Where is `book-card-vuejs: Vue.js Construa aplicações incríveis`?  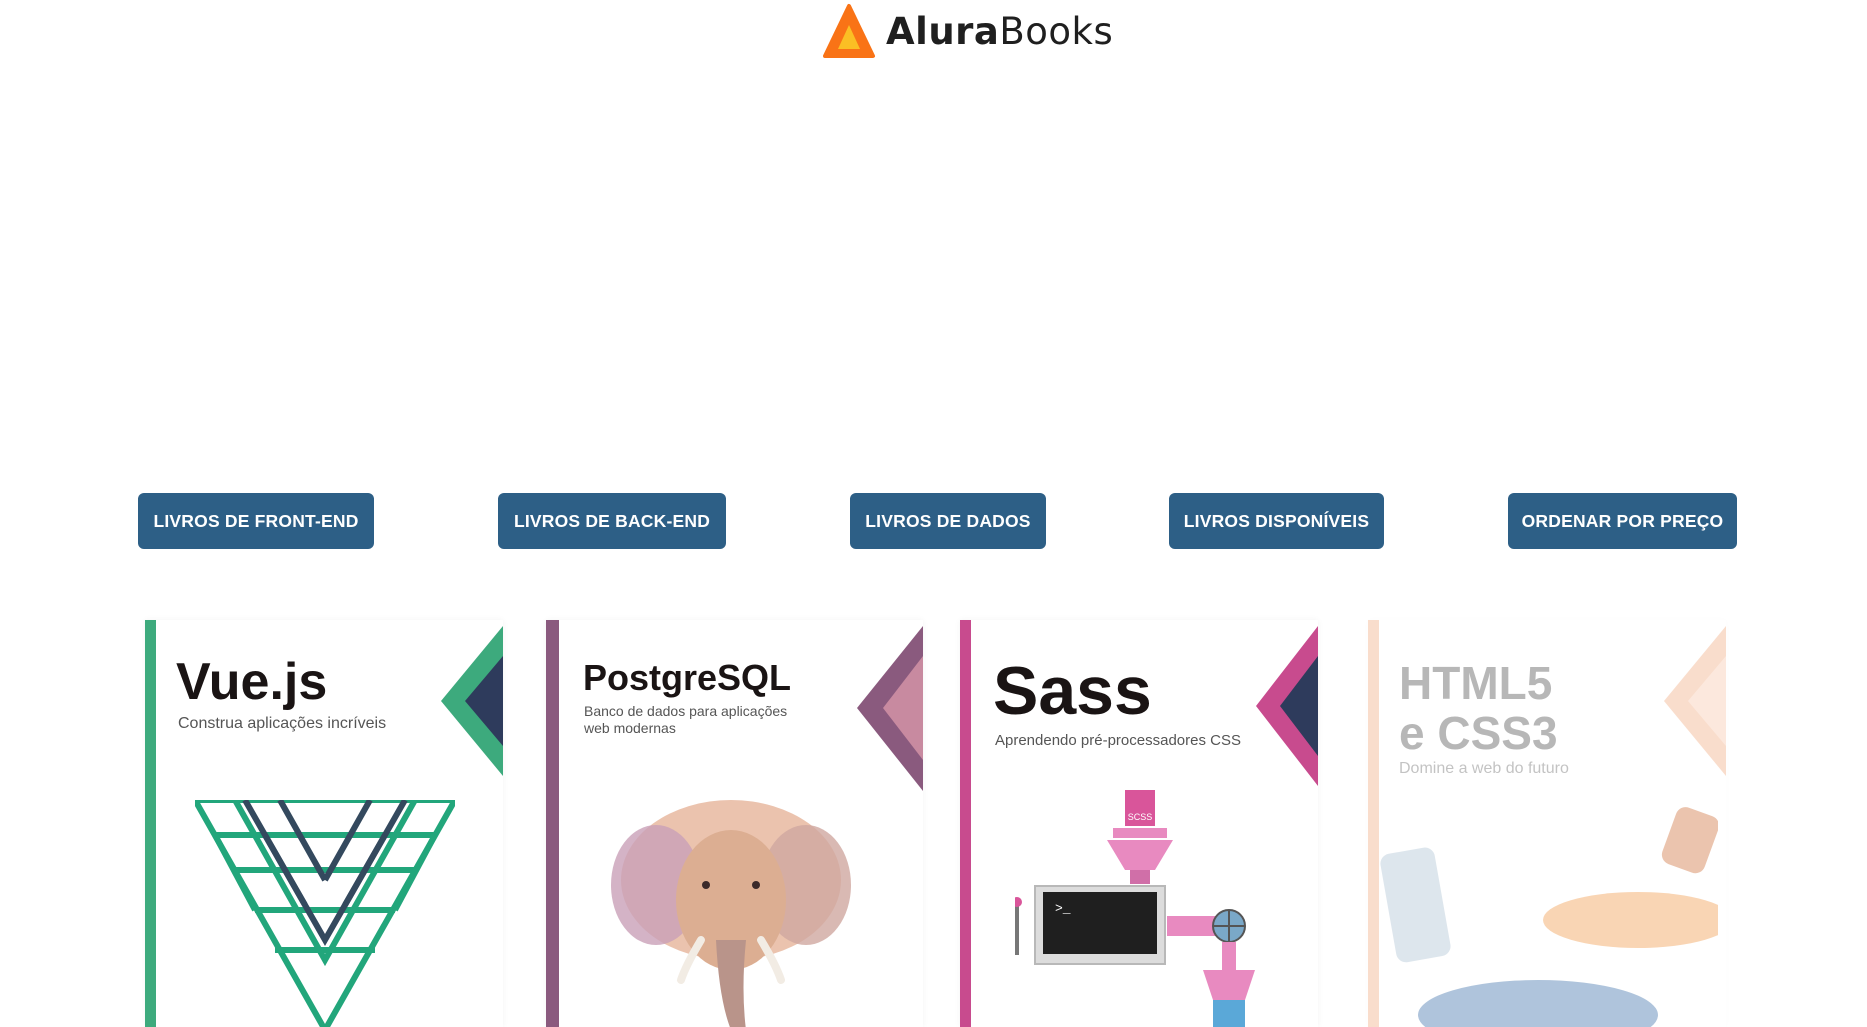
book-card-vuejs: Vue.js Construa aplicações incríveis is located at coordinates (324, 823).